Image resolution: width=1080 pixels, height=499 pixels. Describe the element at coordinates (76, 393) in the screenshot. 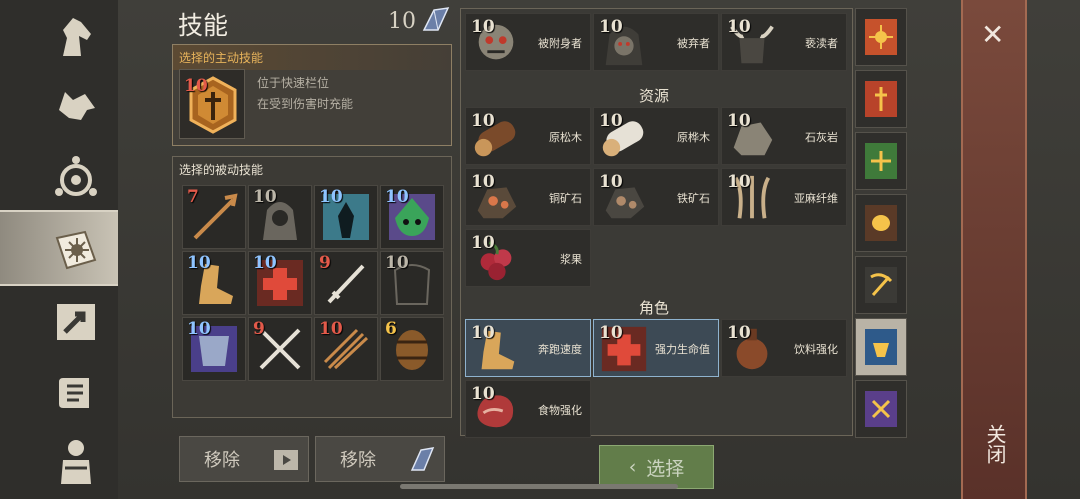

I see `nav-scroll-icon` at that location.